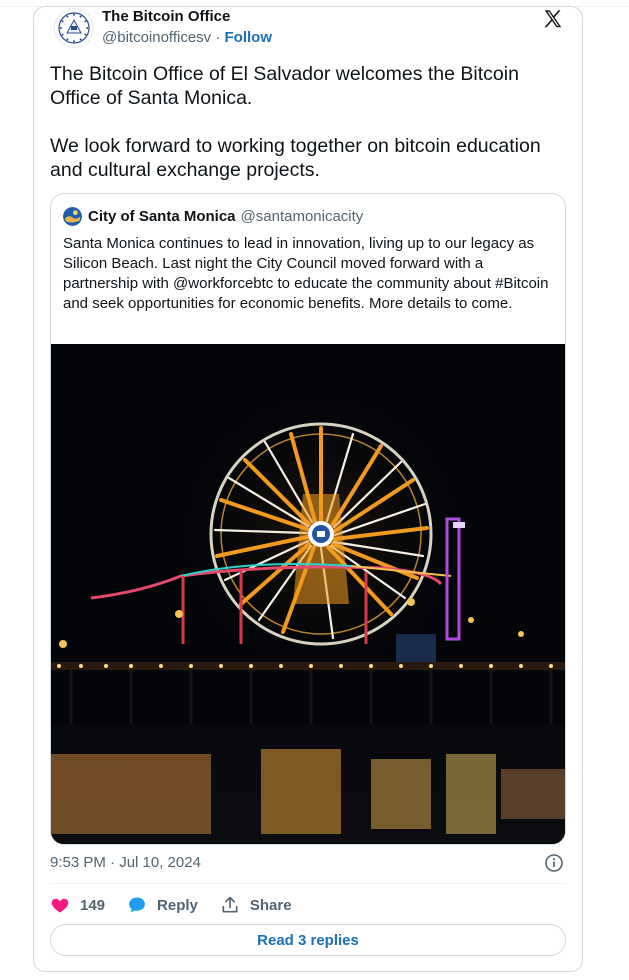 This screenshot has width=629, height=980. I want to click on seal-icon, so click(74, 28).